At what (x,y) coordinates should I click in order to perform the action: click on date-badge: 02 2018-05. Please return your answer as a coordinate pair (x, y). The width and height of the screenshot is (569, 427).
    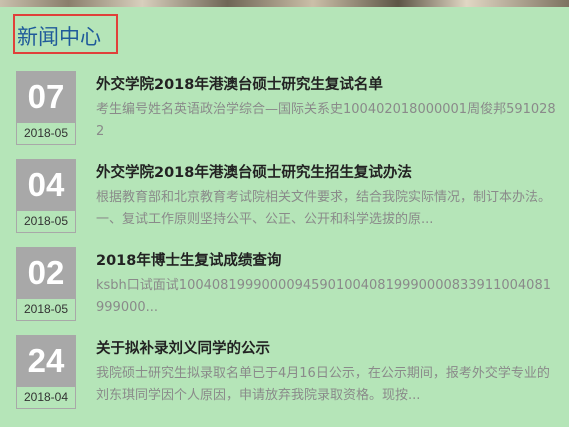
    Looking at the image, I should click on (46, 284).